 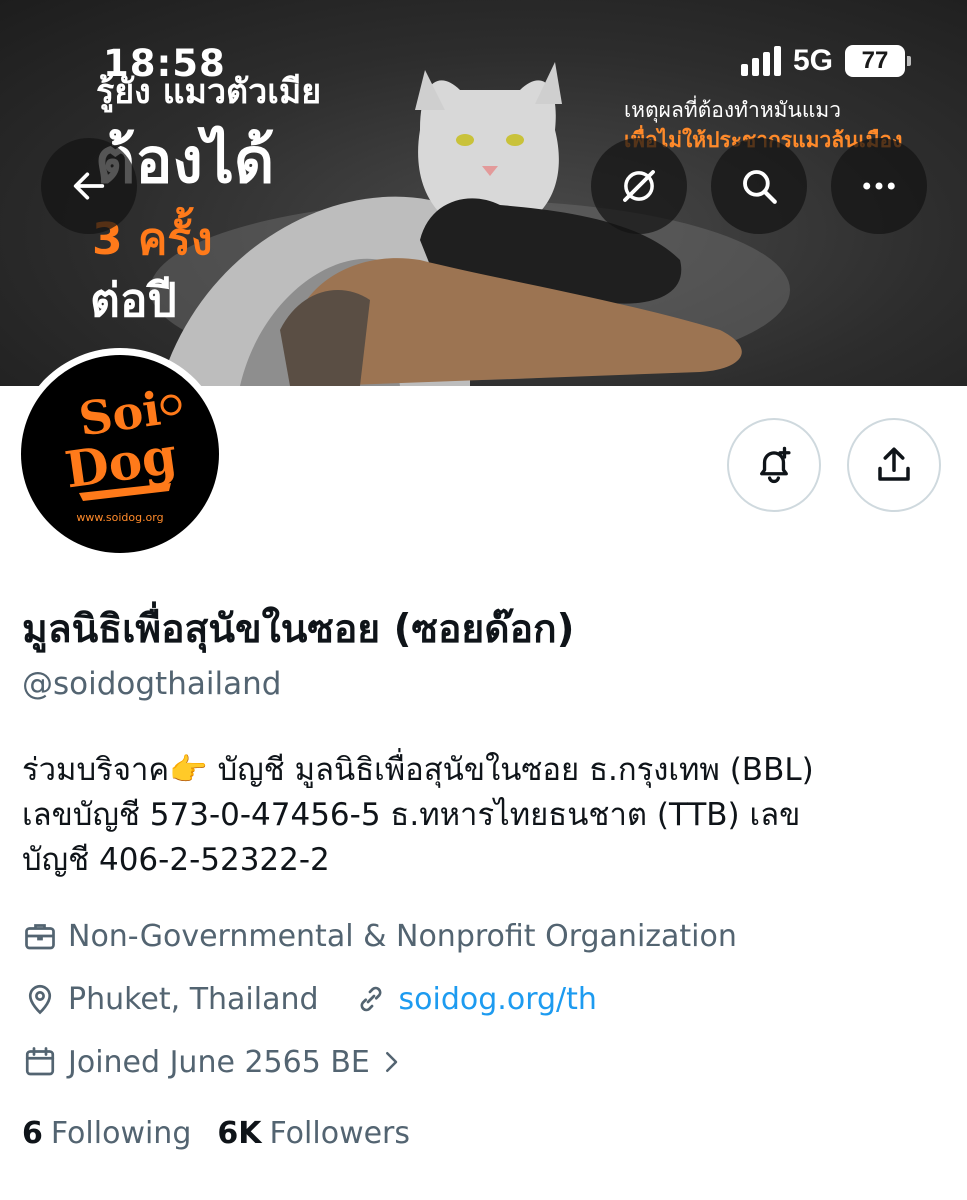 I want to click on link-icon, so click(x=371, y=999).